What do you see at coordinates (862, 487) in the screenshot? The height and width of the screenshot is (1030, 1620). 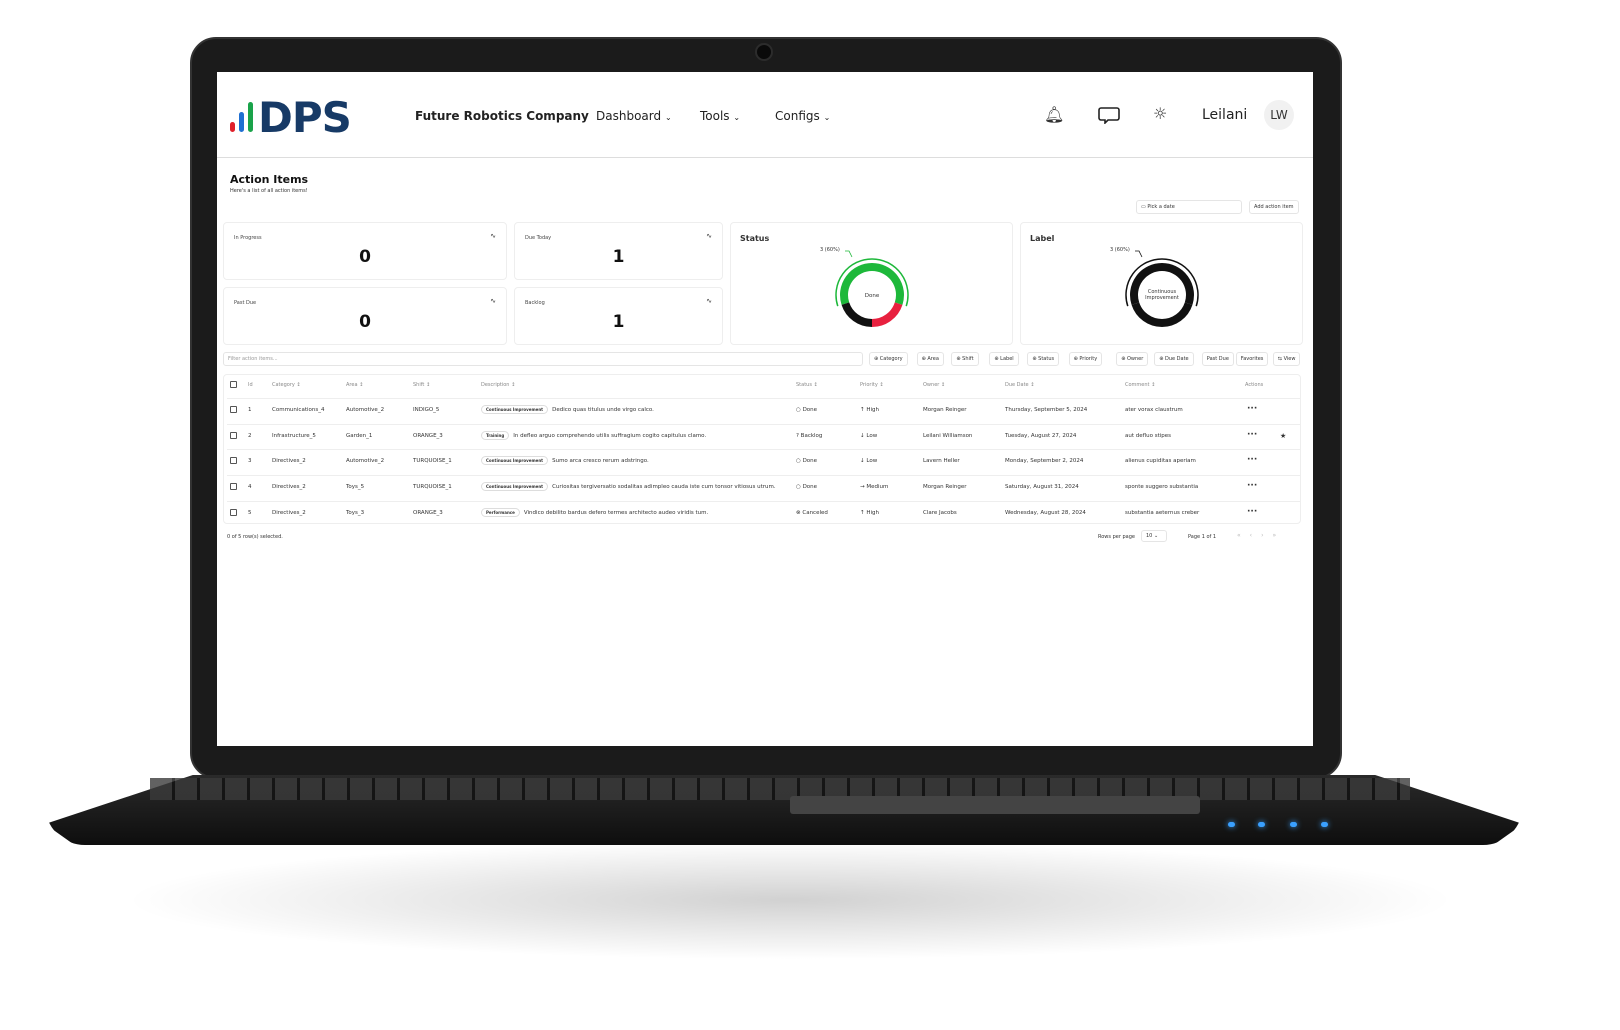 I see `priority-arrow-icon: →` at bounding box center [862, 487].